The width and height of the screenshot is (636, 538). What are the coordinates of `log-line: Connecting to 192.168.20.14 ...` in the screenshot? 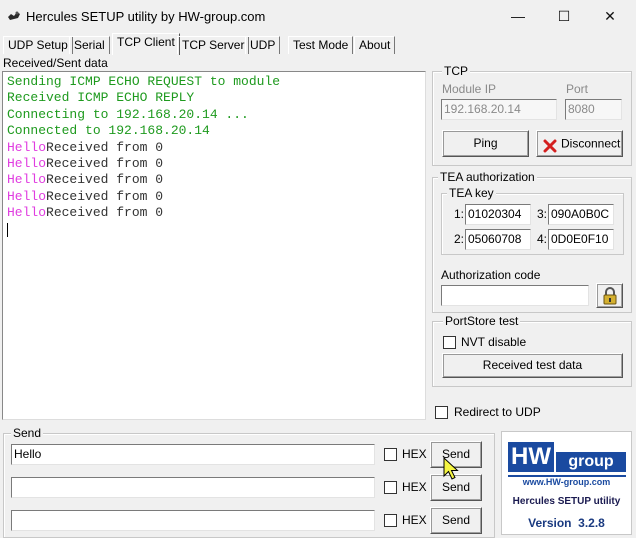 It's located at (214, 115).